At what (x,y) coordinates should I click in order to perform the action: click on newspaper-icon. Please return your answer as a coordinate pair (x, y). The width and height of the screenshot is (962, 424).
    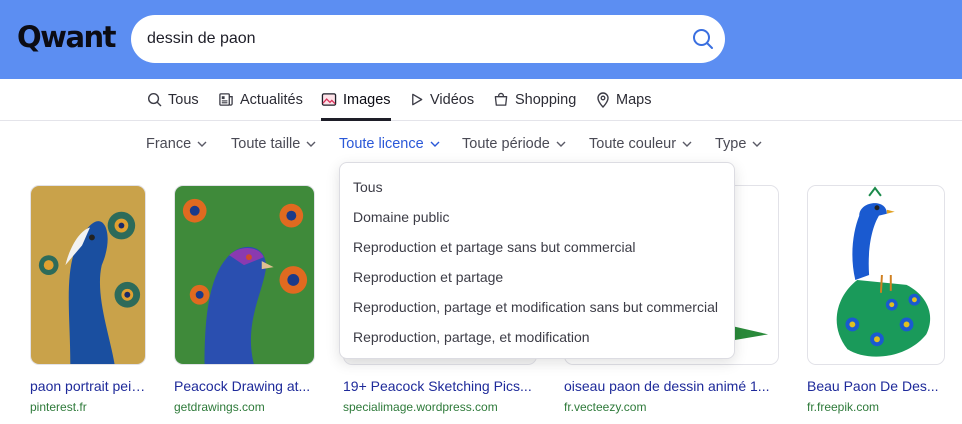
    Looking at the image, I should click on (226, 99).